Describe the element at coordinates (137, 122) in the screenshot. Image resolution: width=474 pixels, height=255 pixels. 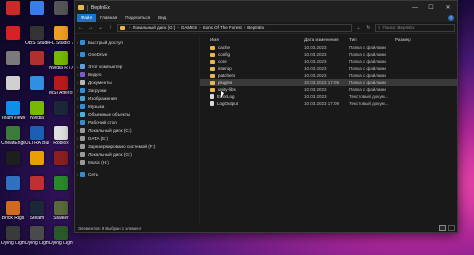
I see `nav-item: › Рабочий стол` at that location.